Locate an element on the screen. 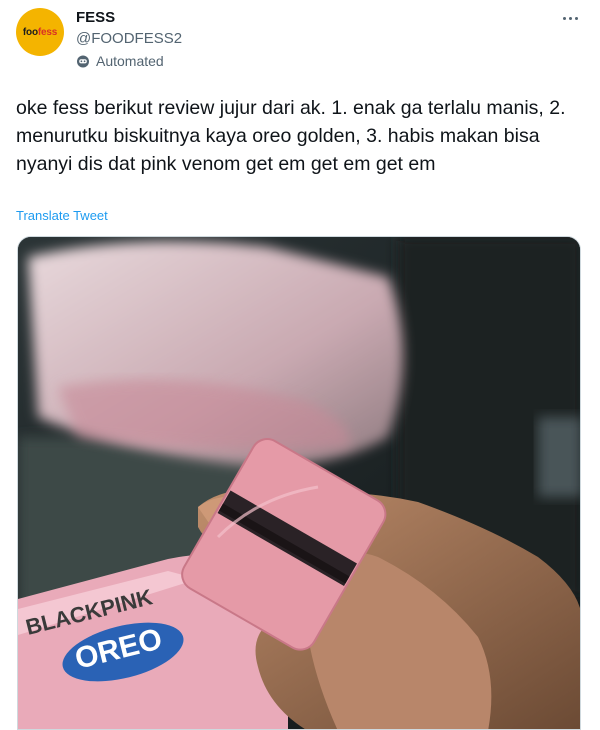  author-name: FESS is located at coordinates (95, 17).